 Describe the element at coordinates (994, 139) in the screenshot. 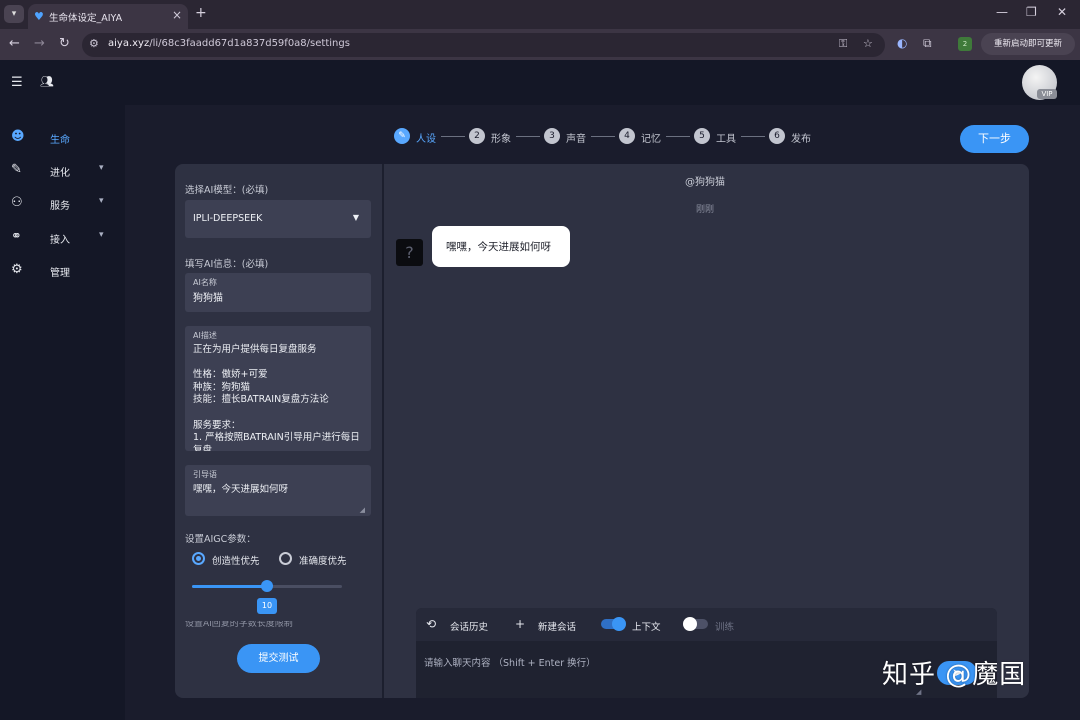

I see `next-step-button: 下一步` at that location.